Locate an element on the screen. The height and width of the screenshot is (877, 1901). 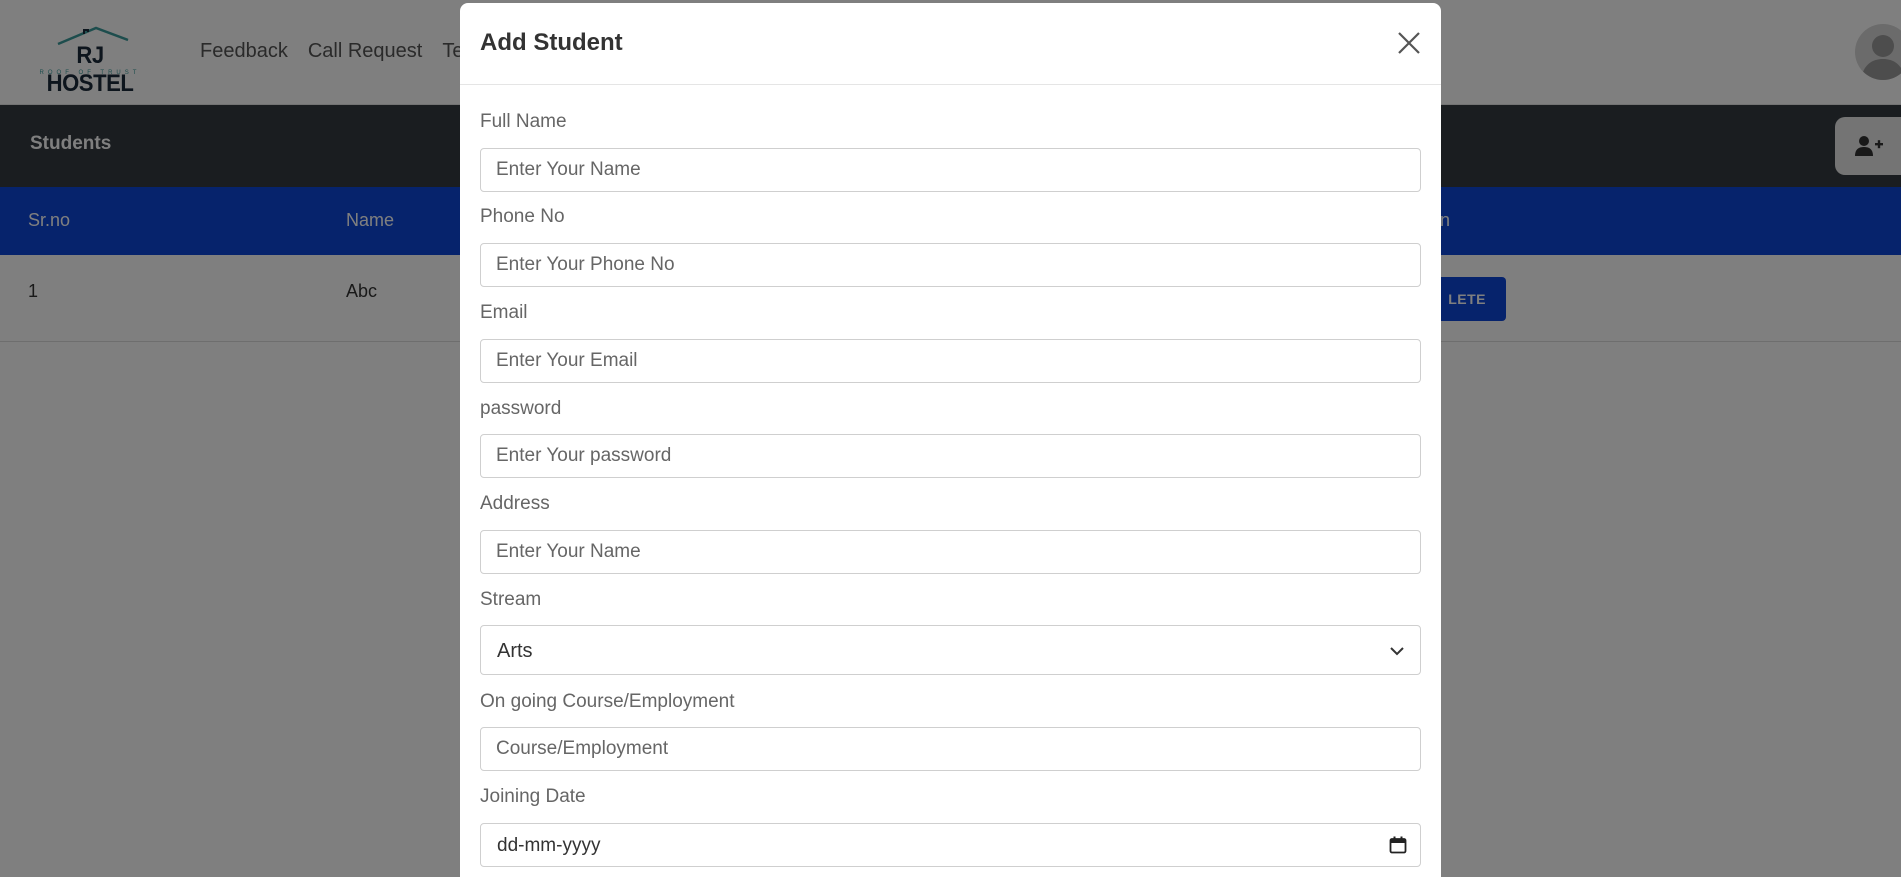
stream-selected-value: Arts is located at coordinates (515, 651).